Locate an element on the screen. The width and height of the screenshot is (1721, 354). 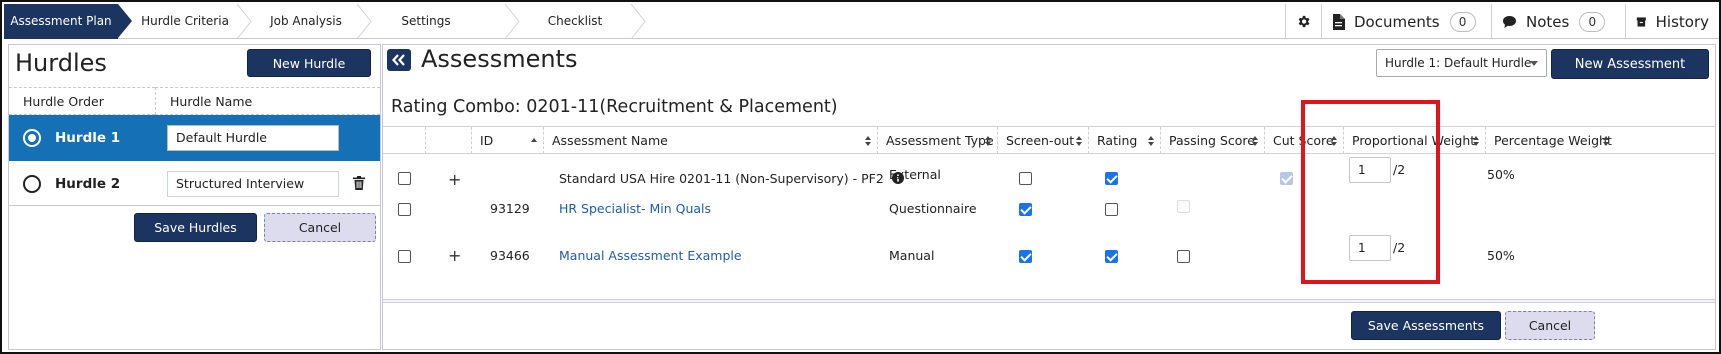
step-hurdle-criteria: Hurdle Criteria is located at coordinates (185, 21).